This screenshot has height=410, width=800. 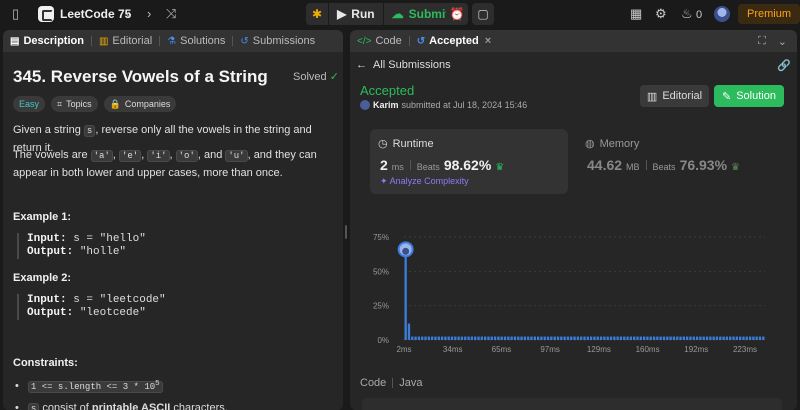 I want to click on close-icon: ×, so click(x=488, y=41).